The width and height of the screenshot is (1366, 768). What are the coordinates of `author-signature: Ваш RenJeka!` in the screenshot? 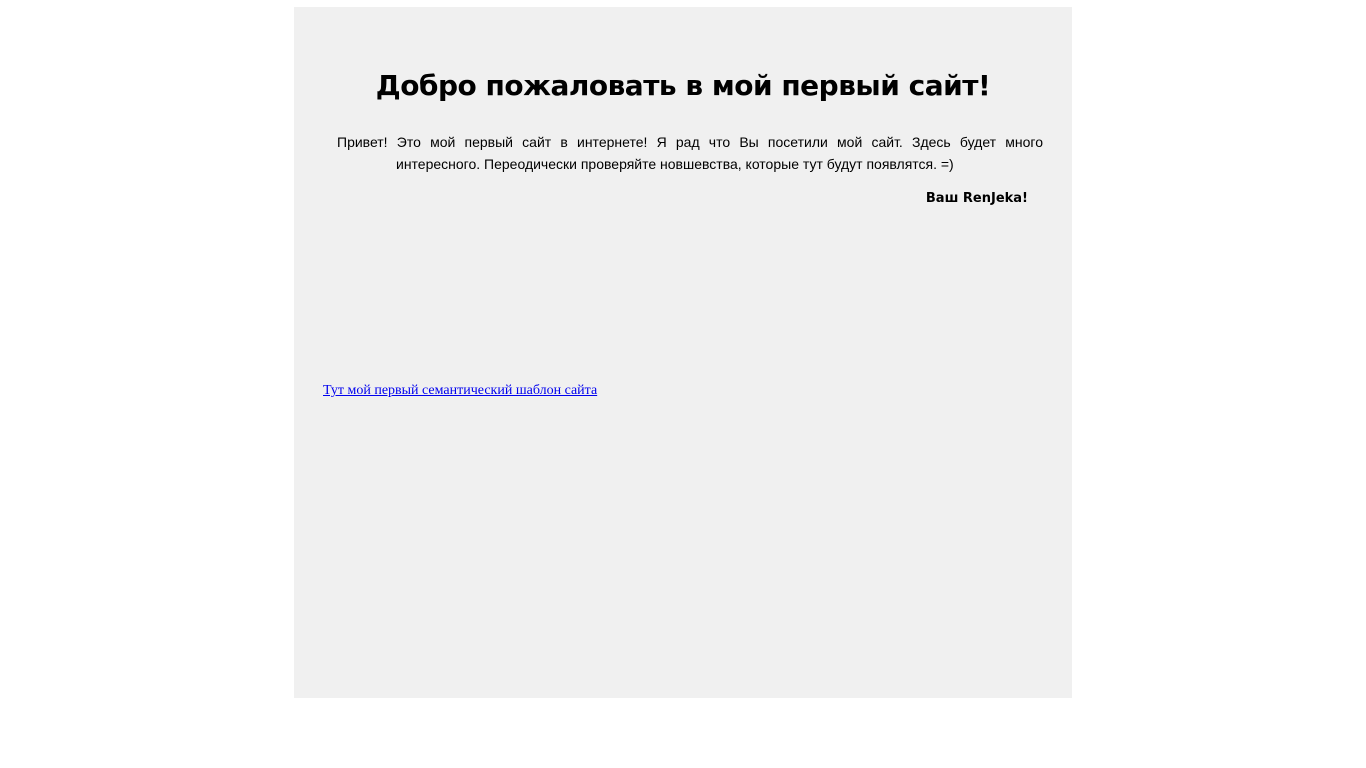 It's located at (976, 198).